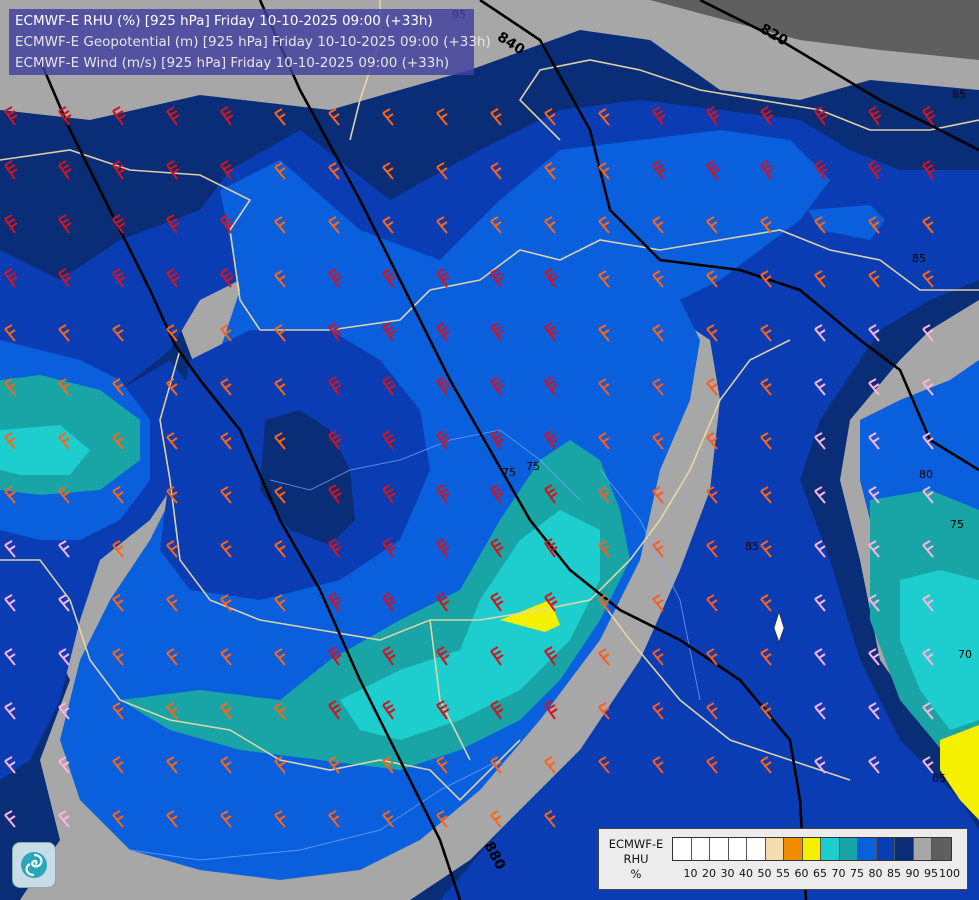 This screenshot has height=900, width=979. What do you see at coordinates (752, 546) in the screenshot?
I see `rhu-label-85-mid: 85` at bounding box center [752, 546].